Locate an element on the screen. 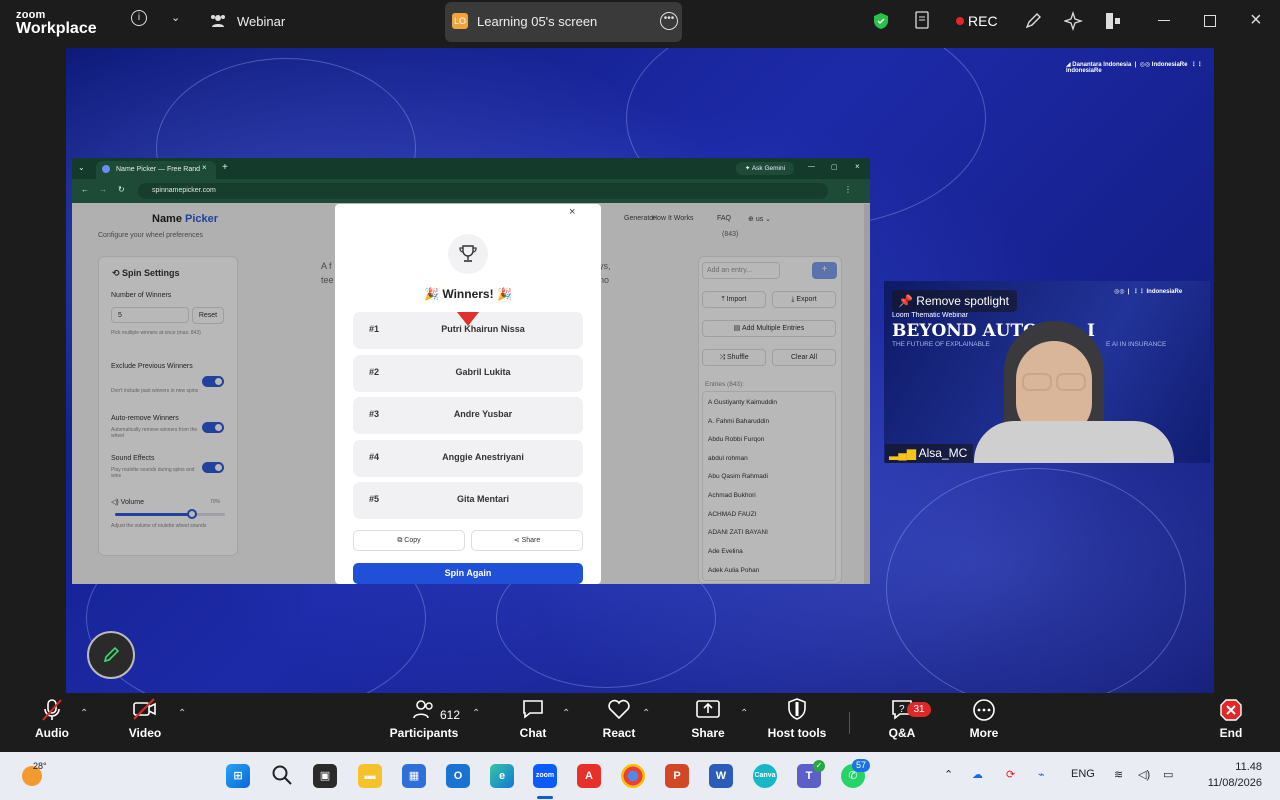  winner-row: #5 Gita Mentari is located at coordinates (468, 500).